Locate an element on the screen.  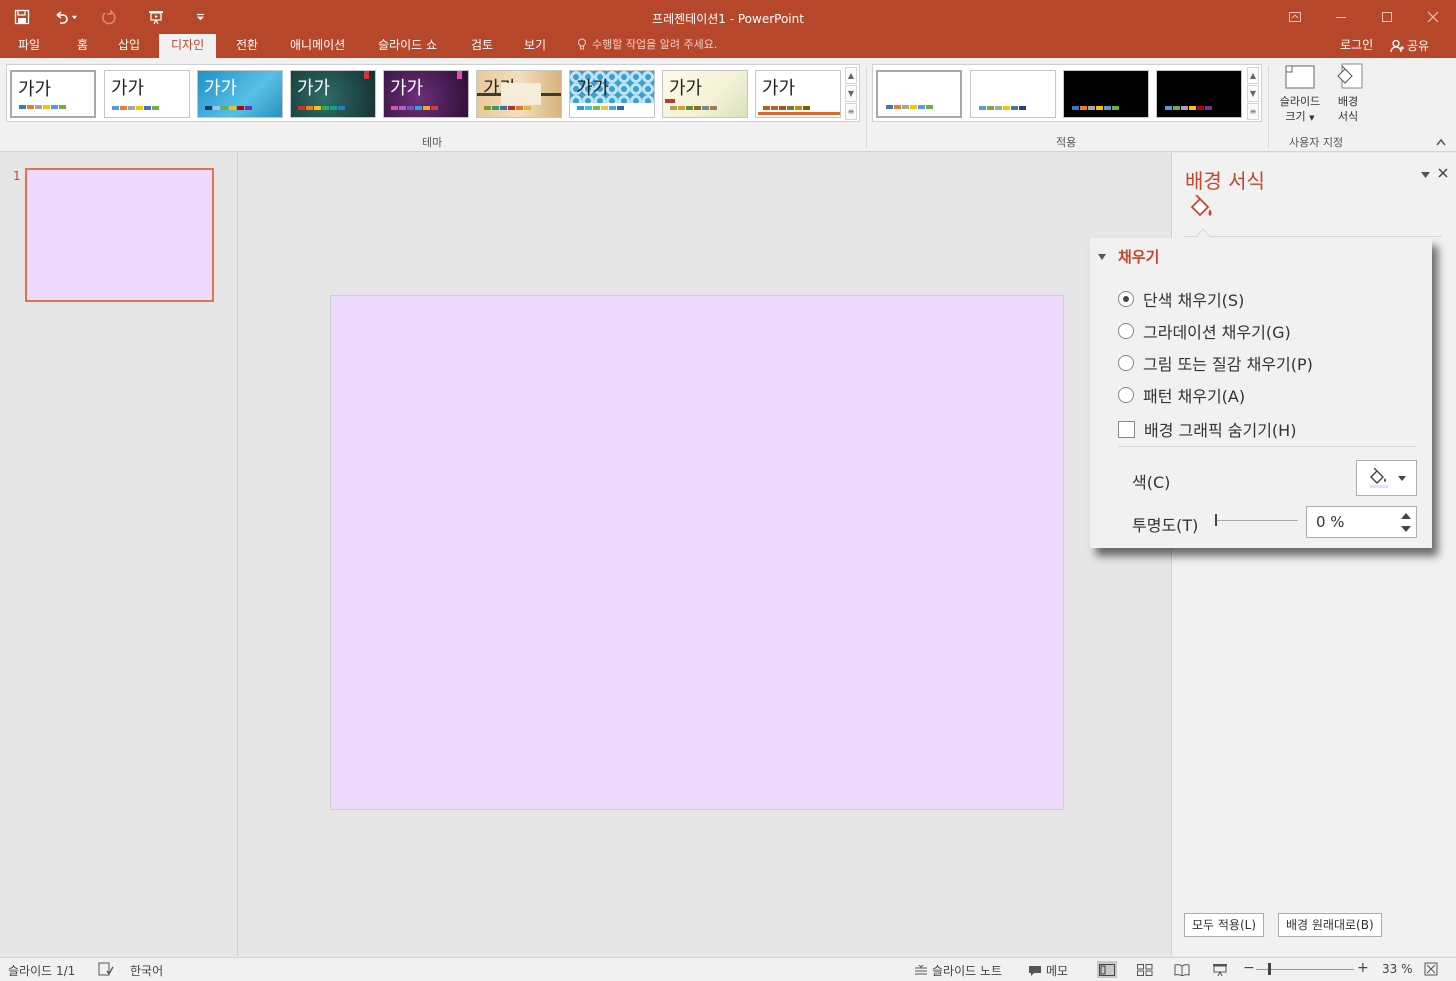
fit-to-window-icon is located at coordinates (1433, 969).